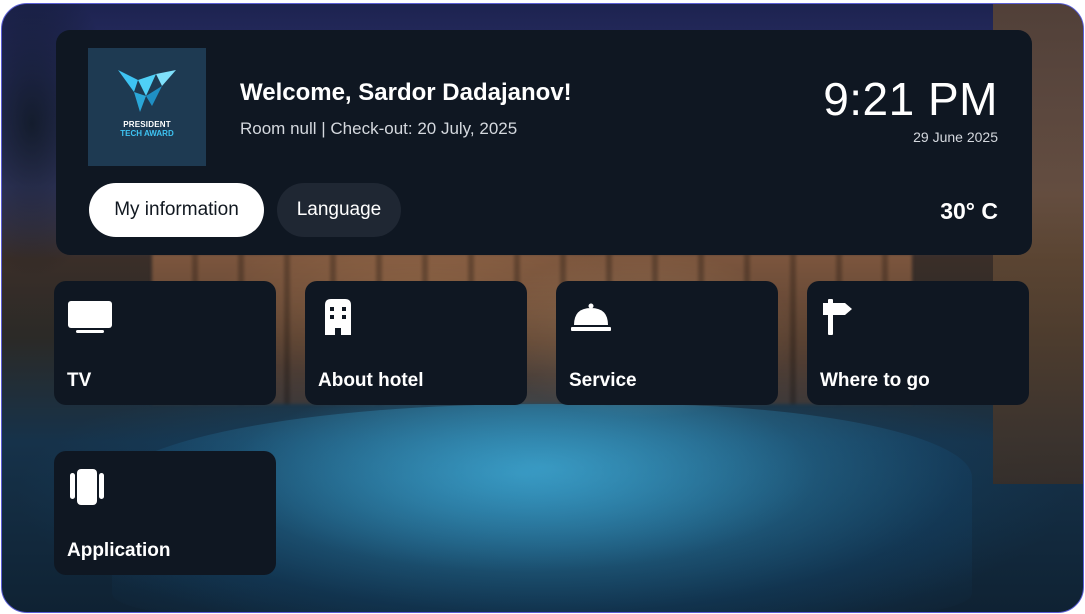 This screenshot has height=614, width=1085. Describe the element at coordinates (147, 91) in the screenshot. I see `bird-logo-icon` at that location.